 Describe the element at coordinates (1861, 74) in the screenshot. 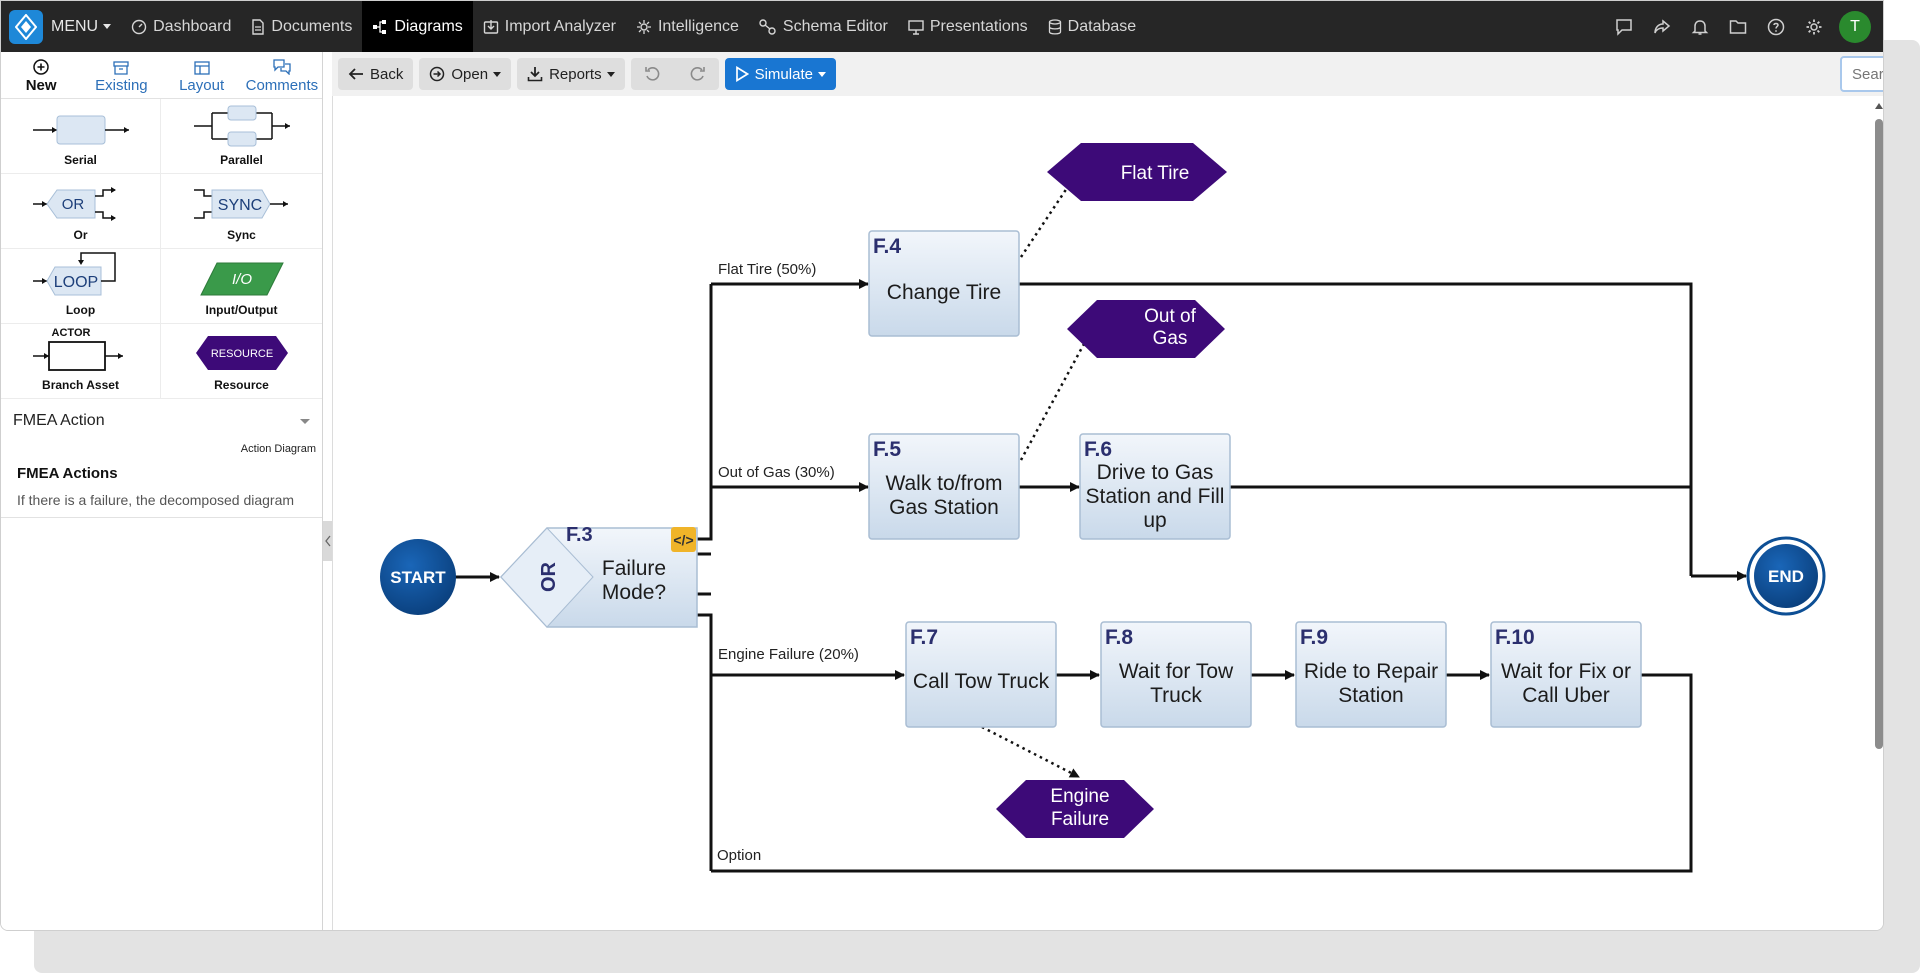

I see `diagram-search-input` at that location.